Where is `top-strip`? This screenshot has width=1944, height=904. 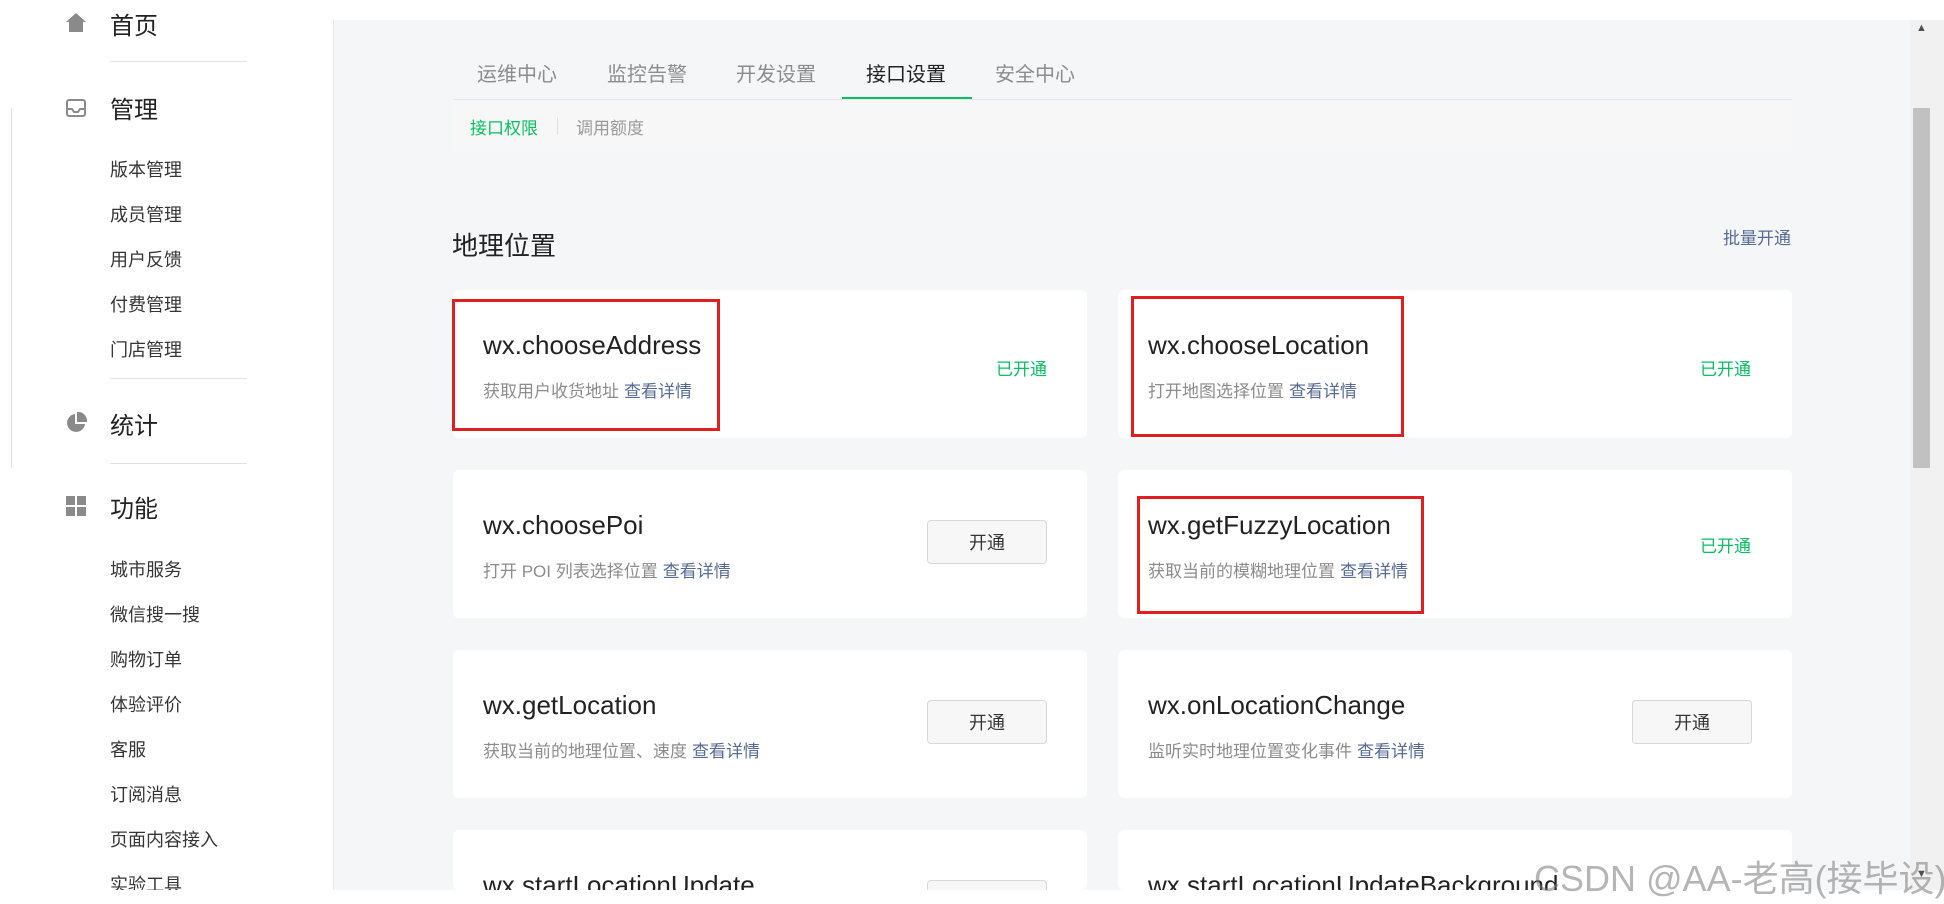 top-strip is located at coordinates (1122, 10).